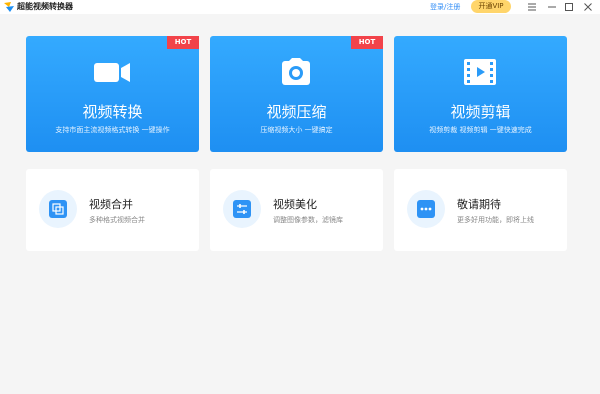  Describe the element at coordinates (295, 204) in the screenshot. I see `tool-title: 视频美化` at that location.